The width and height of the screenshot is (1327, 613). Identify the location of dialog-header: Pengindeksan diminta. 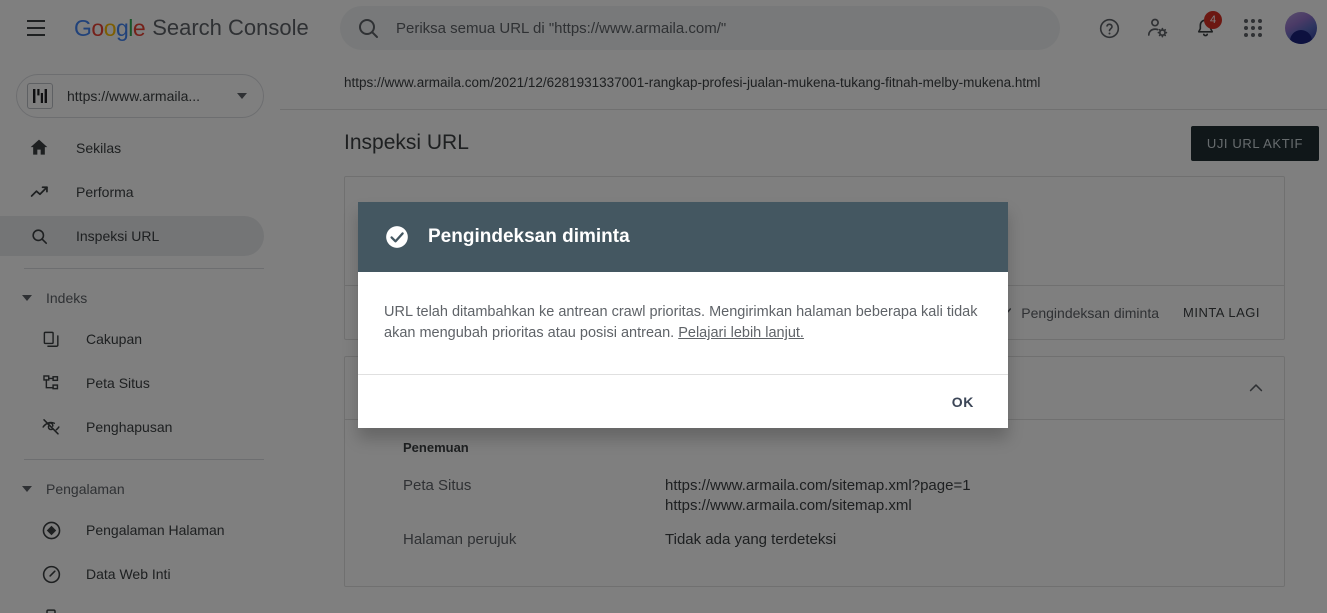
(683, 237).